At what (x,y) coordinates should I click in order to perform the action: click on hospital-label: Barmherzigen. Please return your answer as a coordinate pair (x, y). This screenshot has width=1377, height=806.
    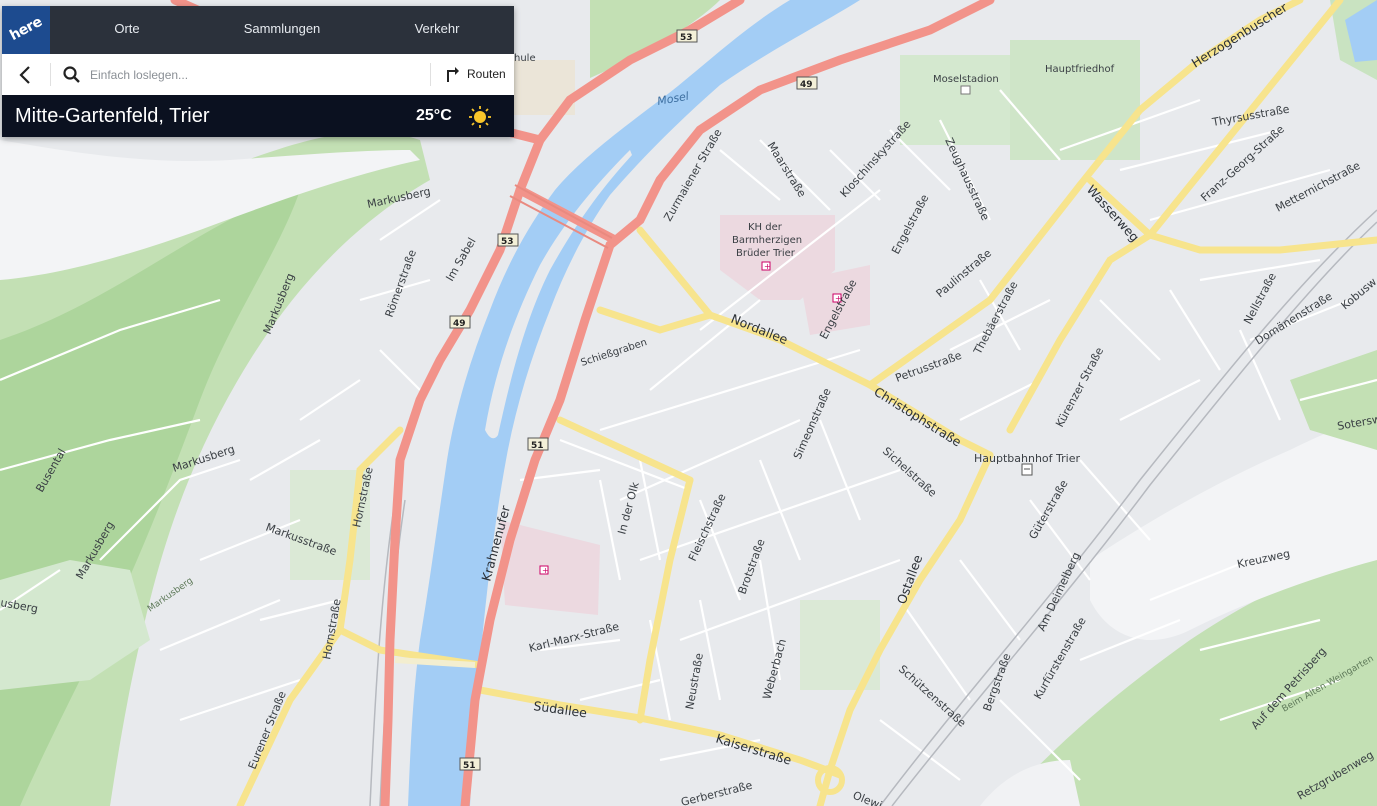
    Looking at the image, I should click on (767, 240).